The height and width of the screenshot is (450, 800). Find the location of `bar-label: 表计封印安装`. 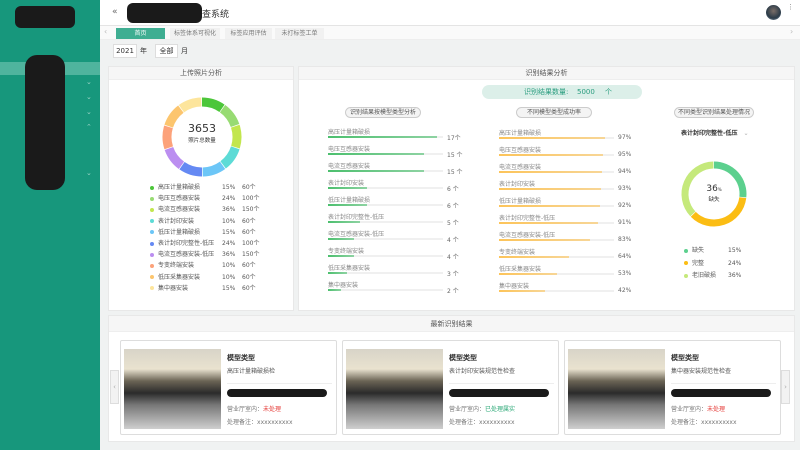

bar-label: 表计封印安装 is located at coordinates (346, 183).